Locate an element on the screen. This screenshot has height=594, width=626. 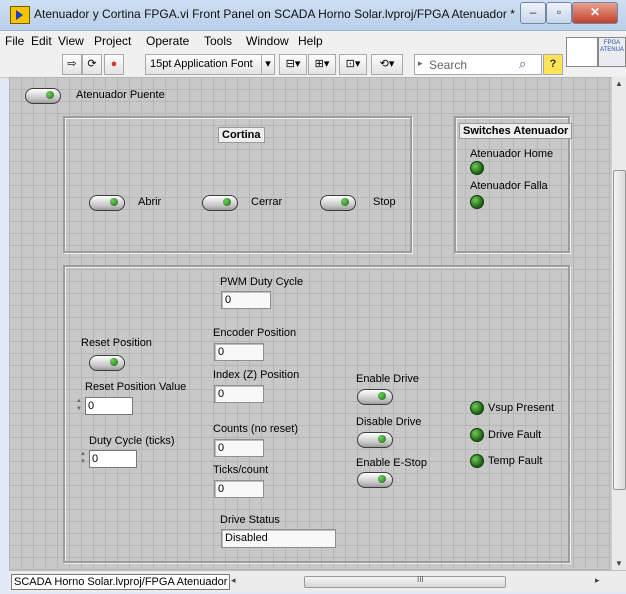
abort-icon: ● is located at coordinates (114, 64).